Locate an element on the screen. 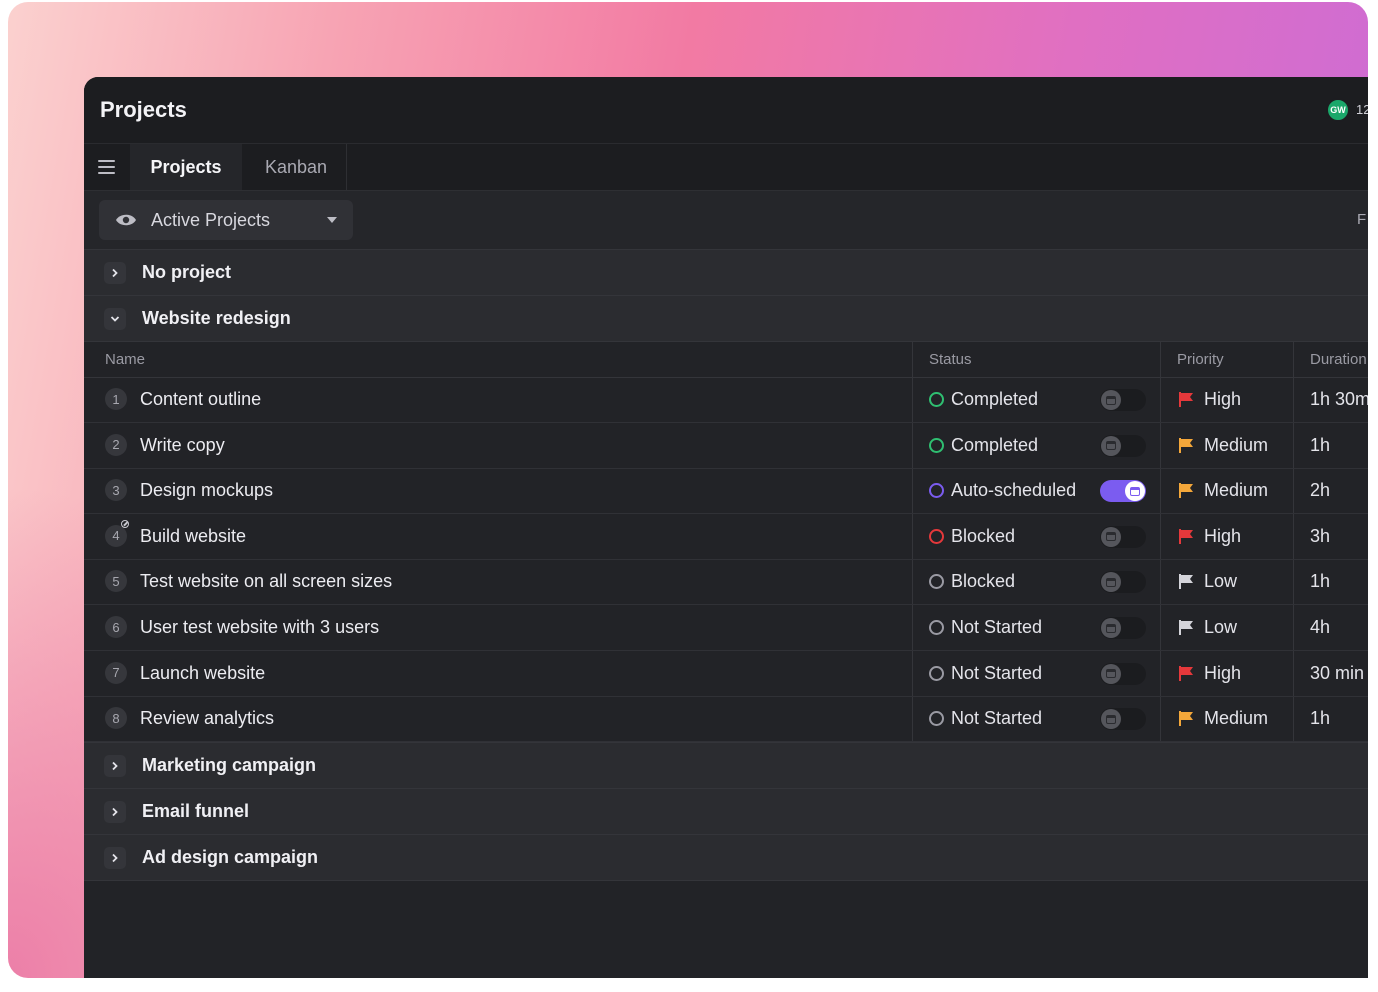  filter-button-partial: F is located at coordinates (1361, 219).